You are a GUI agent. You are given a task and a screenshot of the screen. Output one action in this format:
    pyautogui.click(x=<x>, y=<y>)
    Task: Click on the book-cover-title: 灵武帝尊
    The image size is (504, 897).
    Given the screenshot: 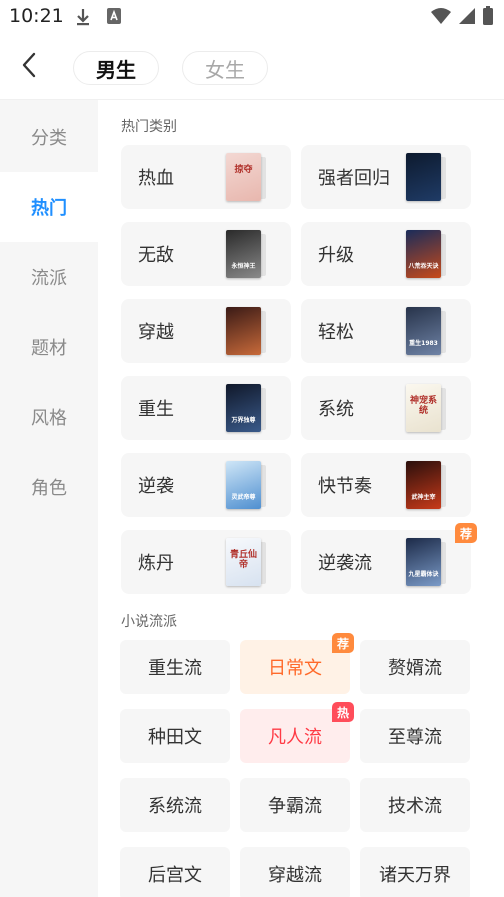 What is the action you would take?
    pyautogui.click(x=243, y=497)
    